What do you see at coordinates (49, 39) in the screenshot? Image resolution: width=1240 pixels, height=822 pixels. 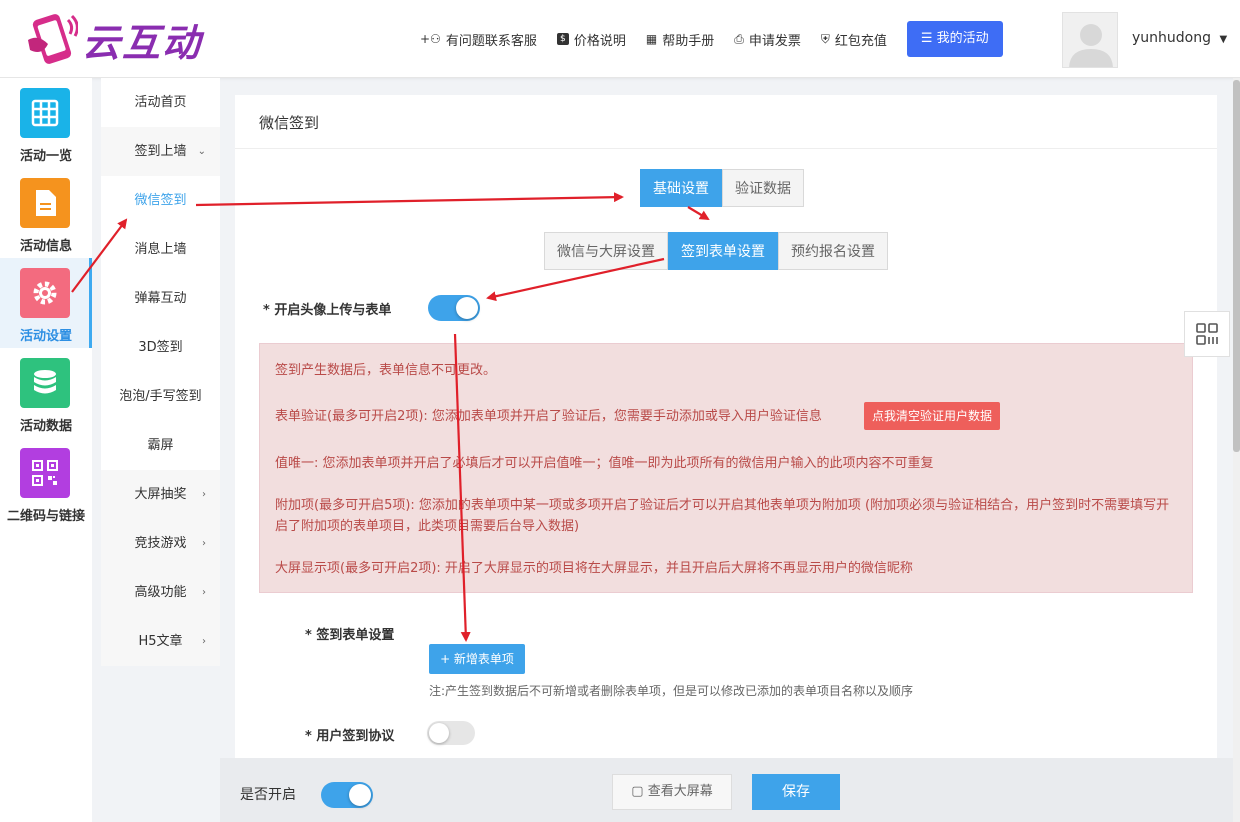 I see `phone-logo-icon` at bounding box center [49, 39].